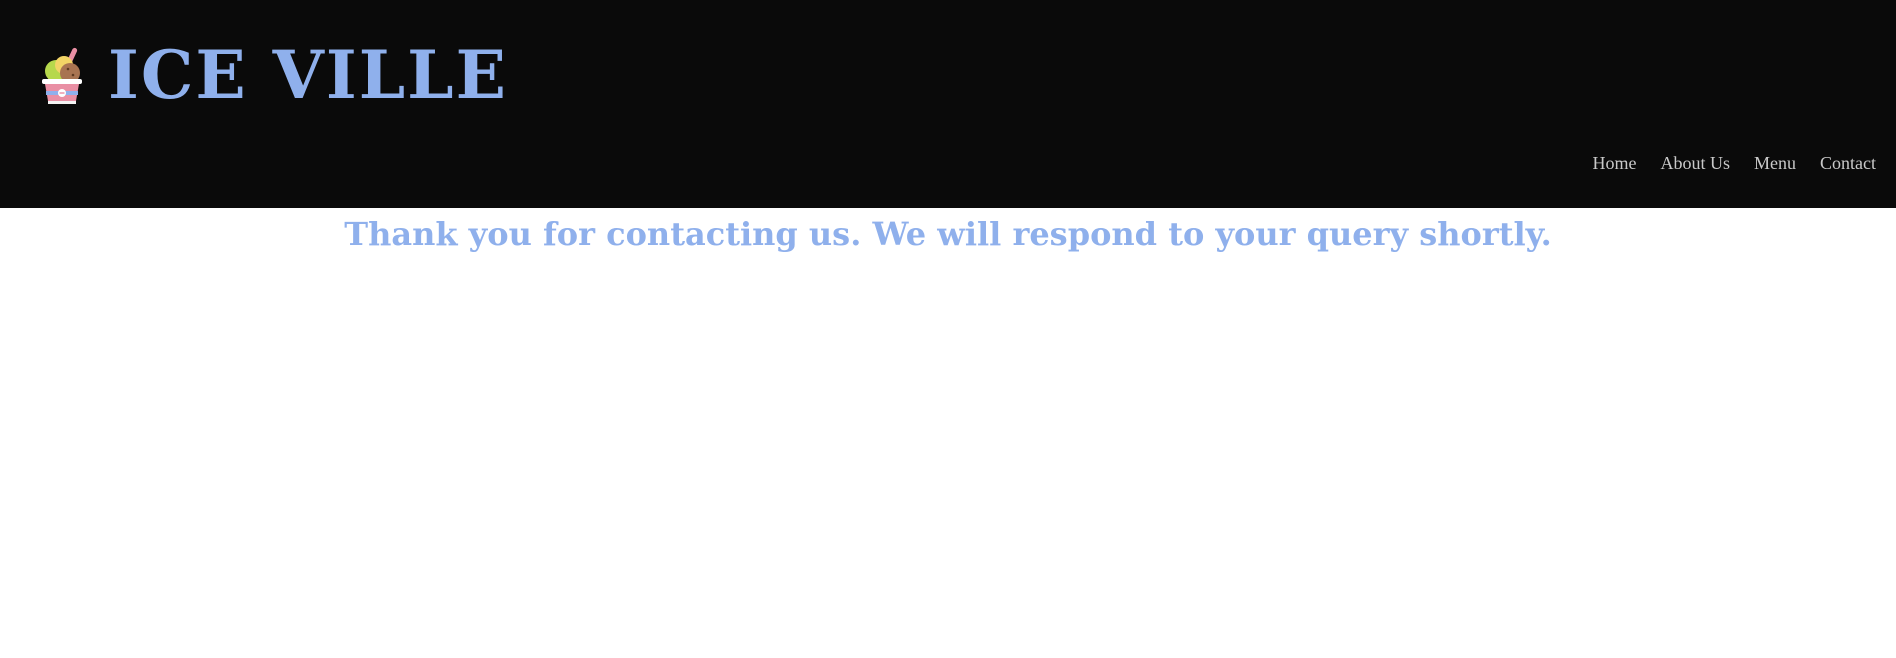 The height and width of the screenshot is (658, 1896). I want to click on main-nav: Home About Us Menu Contact, so click(1734, 163).